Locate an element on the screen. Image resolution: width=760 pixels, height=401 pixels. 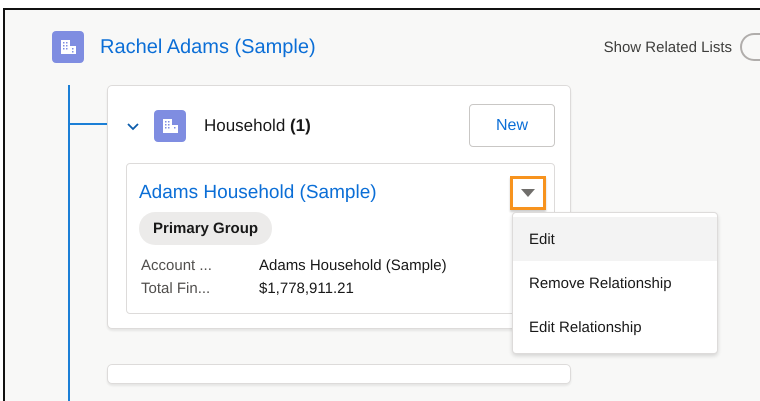
menu-item: Edit Relationship is located at coordinates (615, 327).